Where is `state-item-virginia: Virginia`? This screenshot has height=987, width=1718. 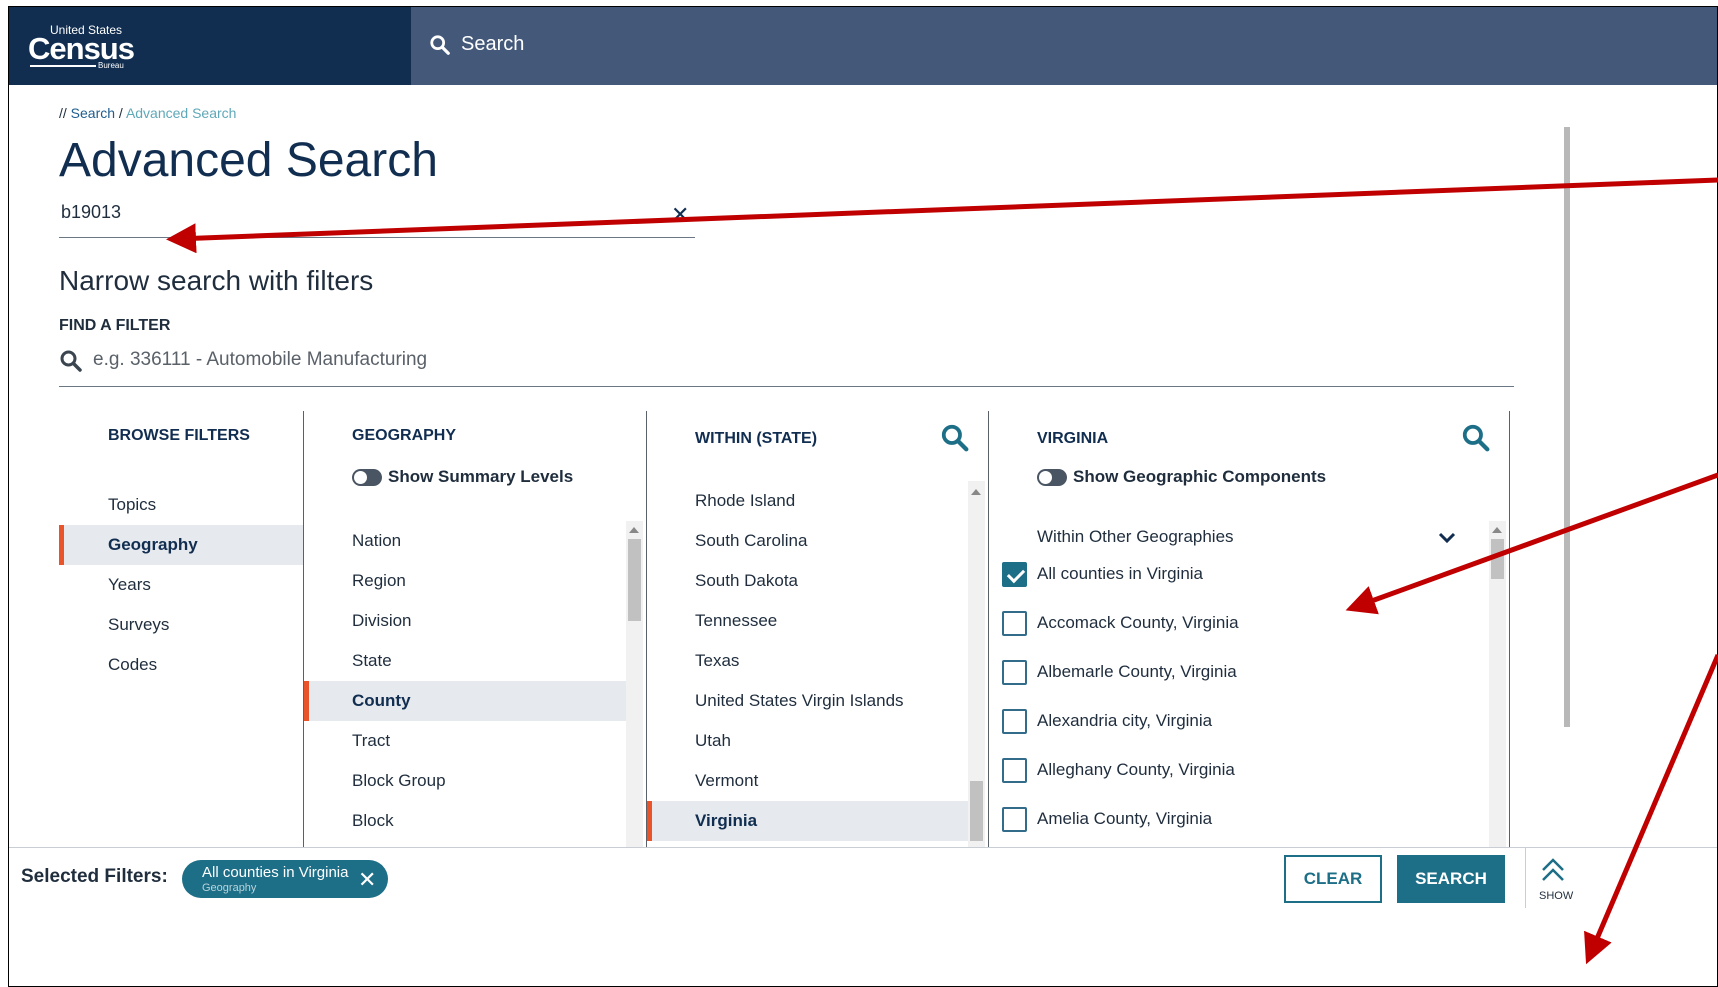
state-item-virginia: Virginia is located at coordinates (807, 821).